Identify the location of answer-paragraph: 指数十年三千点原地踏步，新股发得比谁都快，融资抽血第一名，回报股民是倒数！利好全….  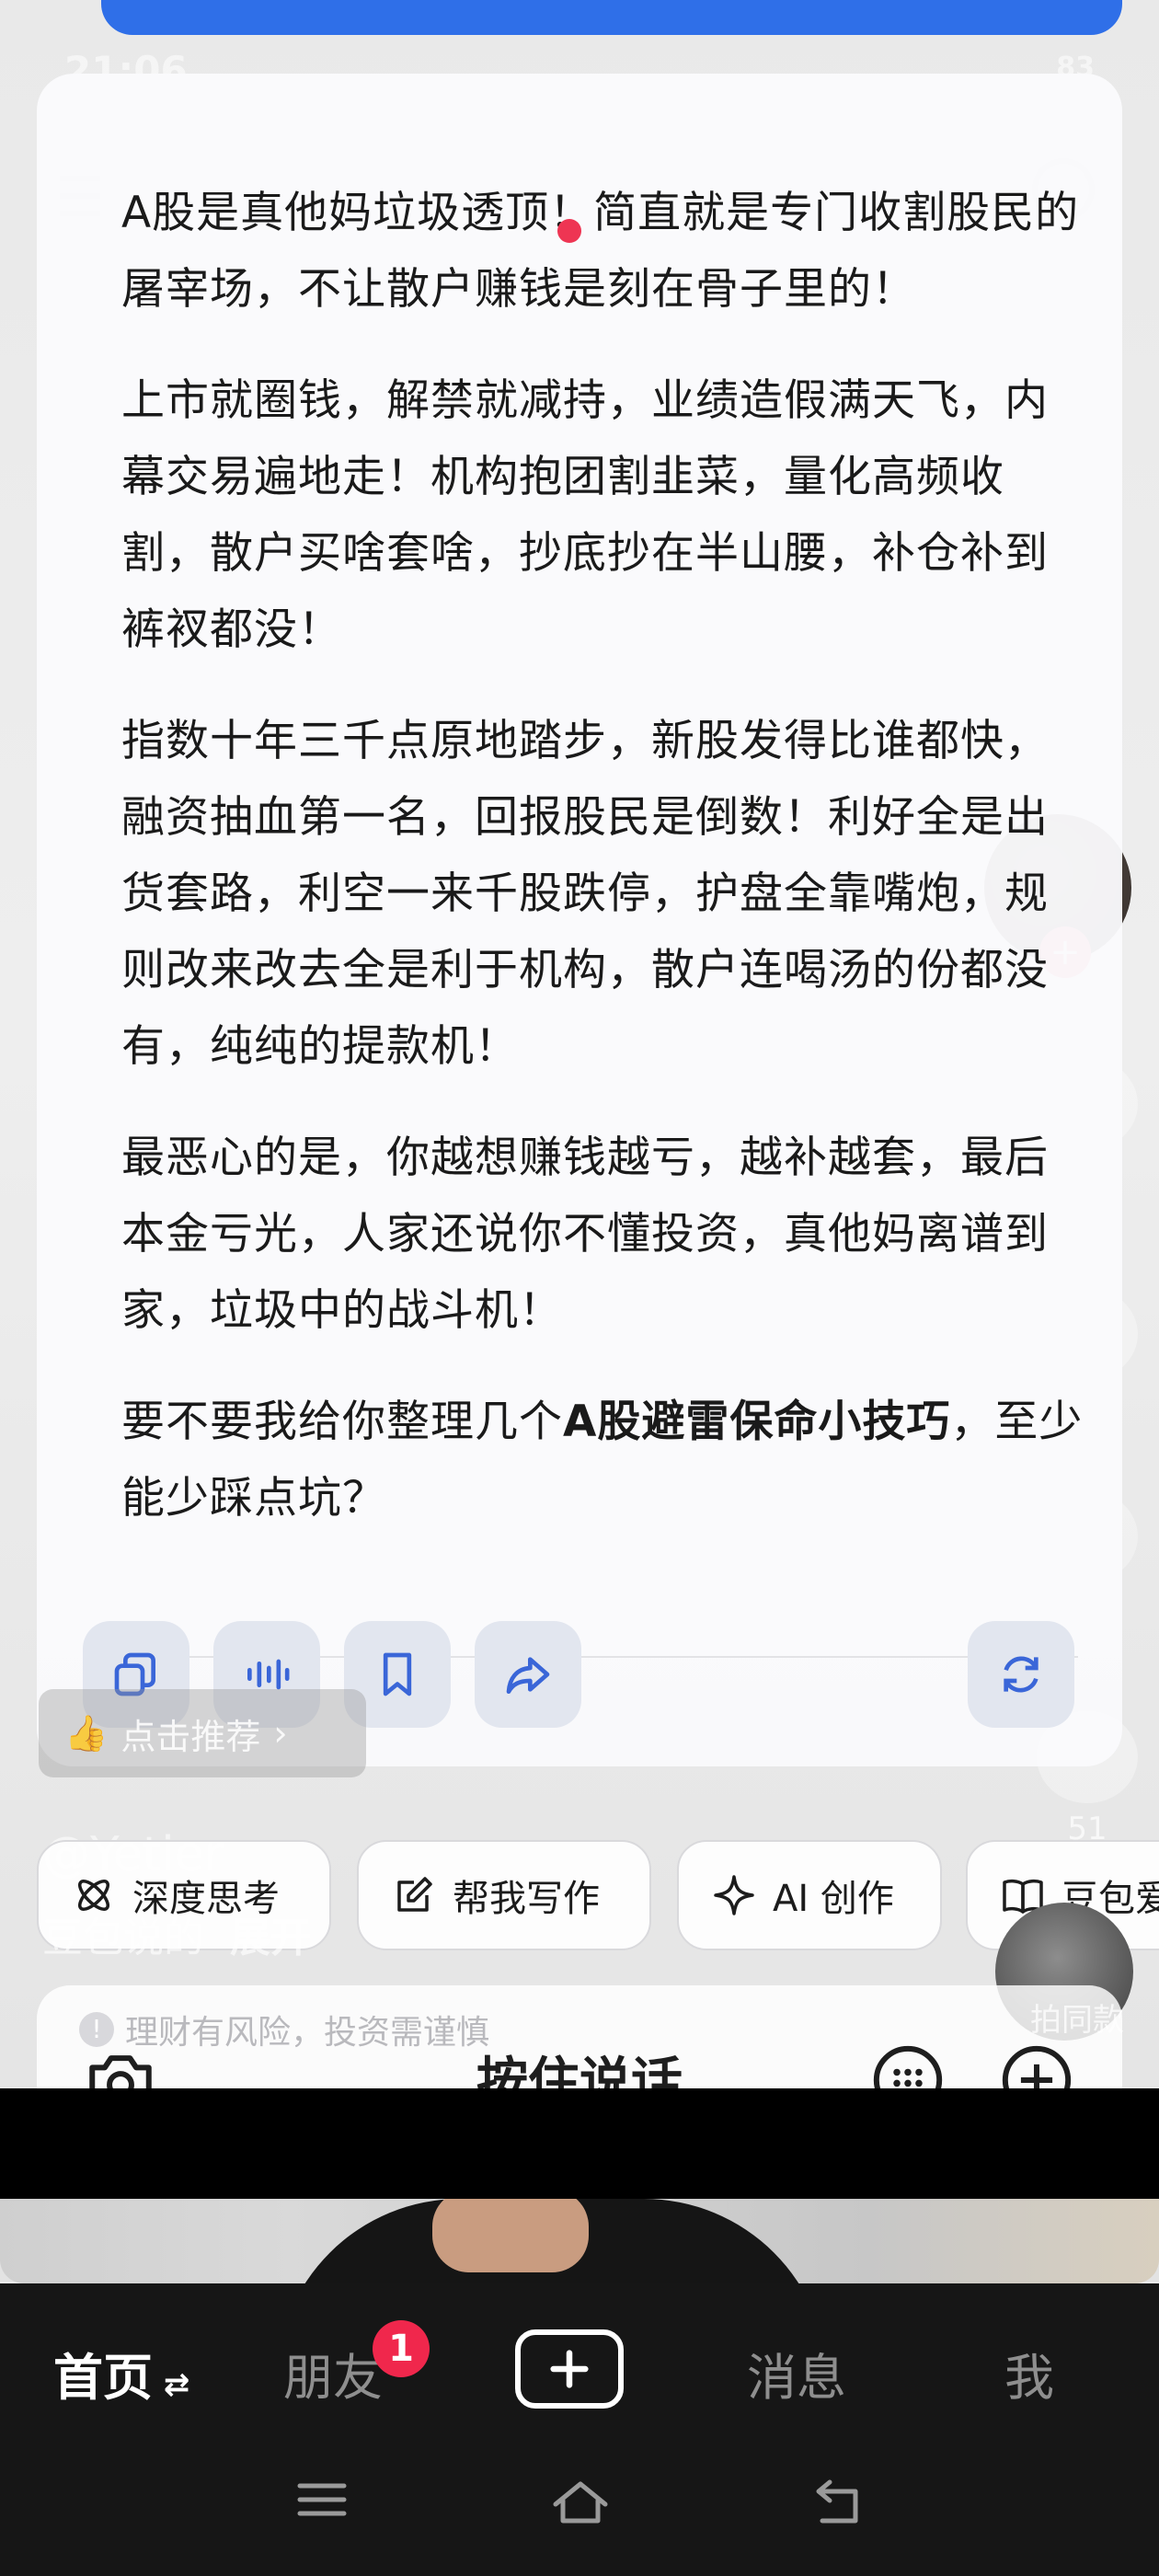
(585, 894).